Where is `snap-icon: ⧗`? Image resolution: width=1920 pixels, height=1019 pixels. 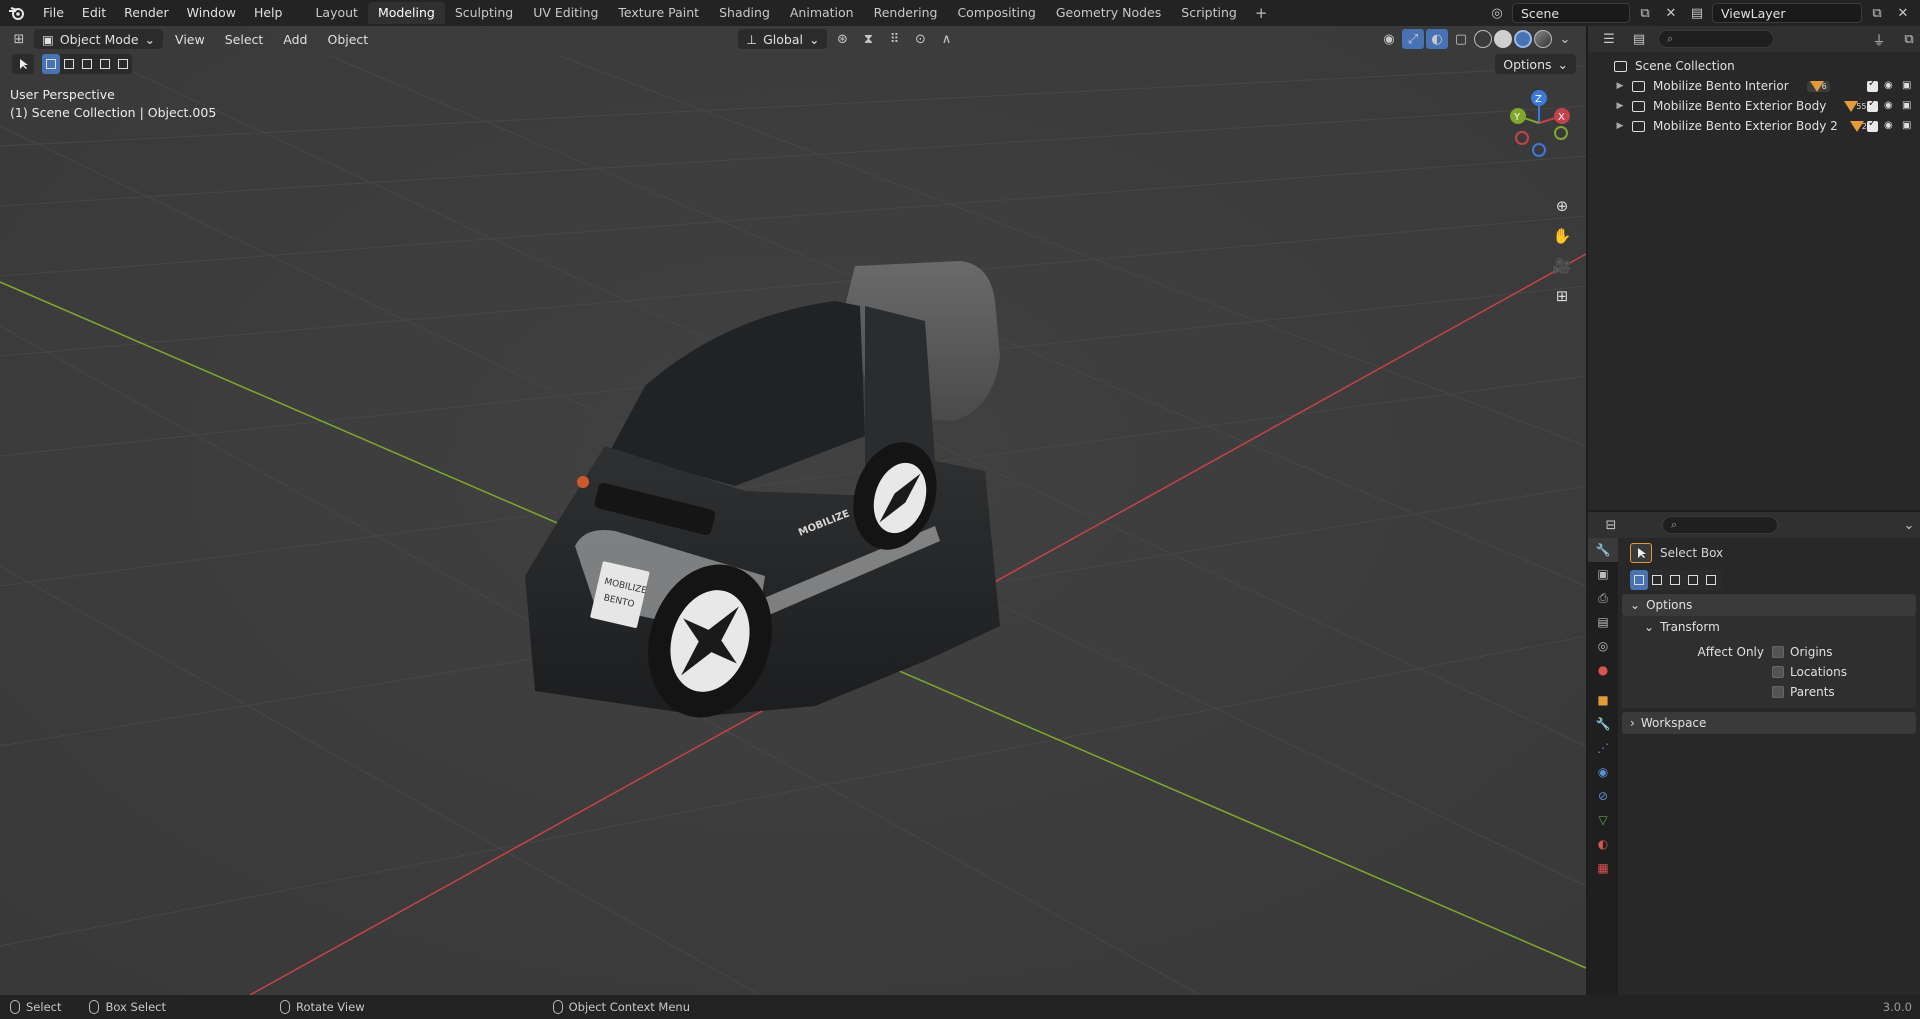 snap-icon: ⧗ is located at coordinates (868, 39).